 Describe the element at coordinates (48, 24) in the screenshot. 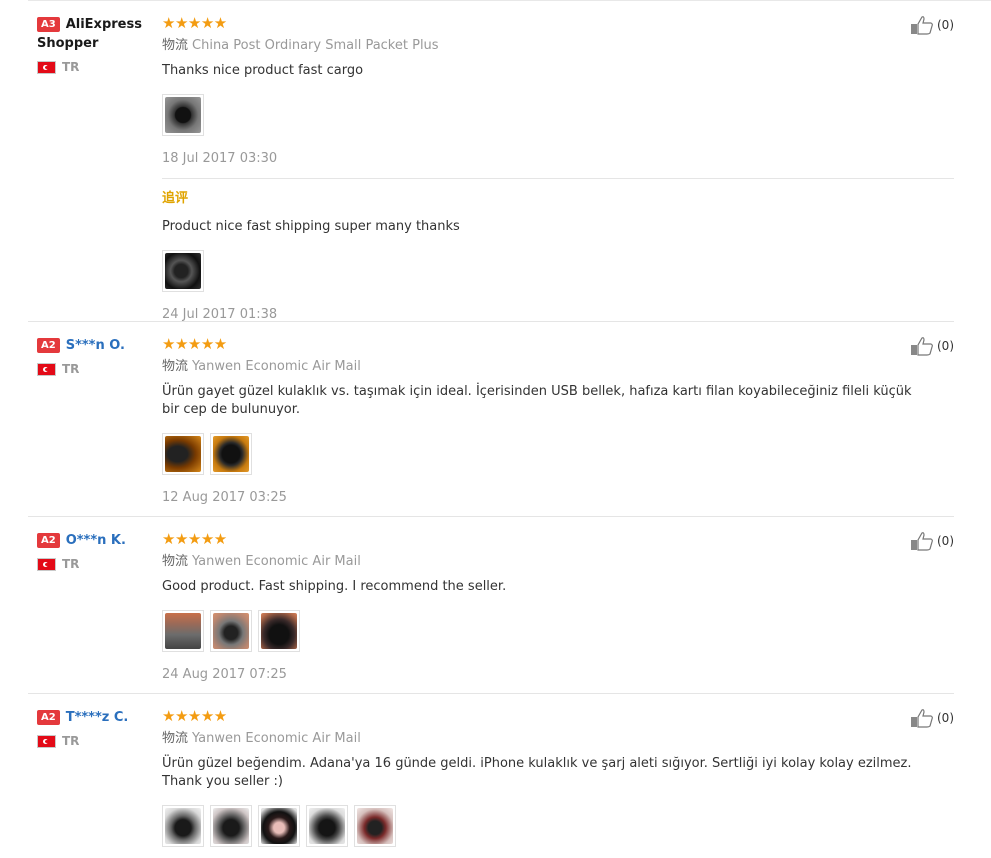

I see `level-badge: A3` at that location.